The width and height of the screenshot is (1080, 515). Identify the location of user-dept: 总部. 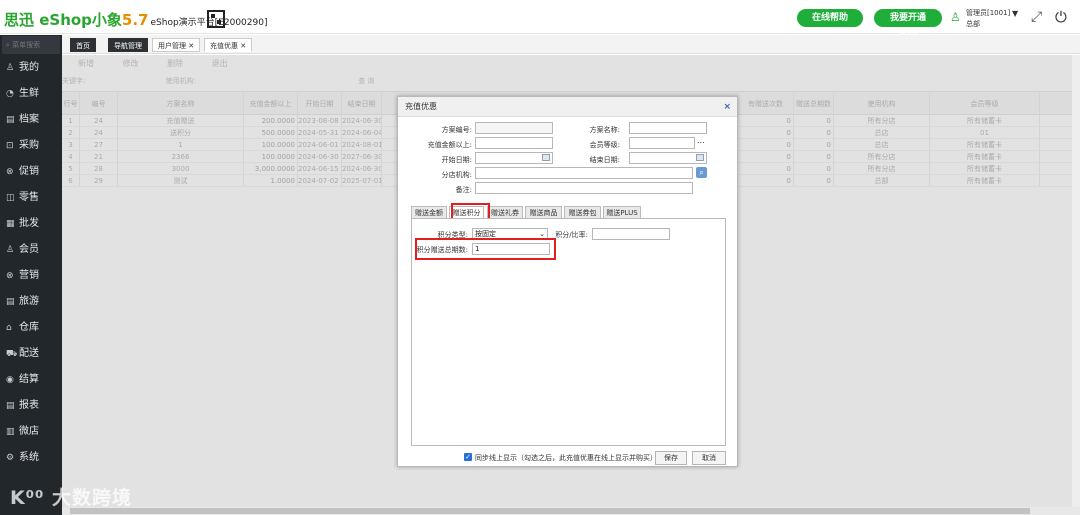
(973, 24).